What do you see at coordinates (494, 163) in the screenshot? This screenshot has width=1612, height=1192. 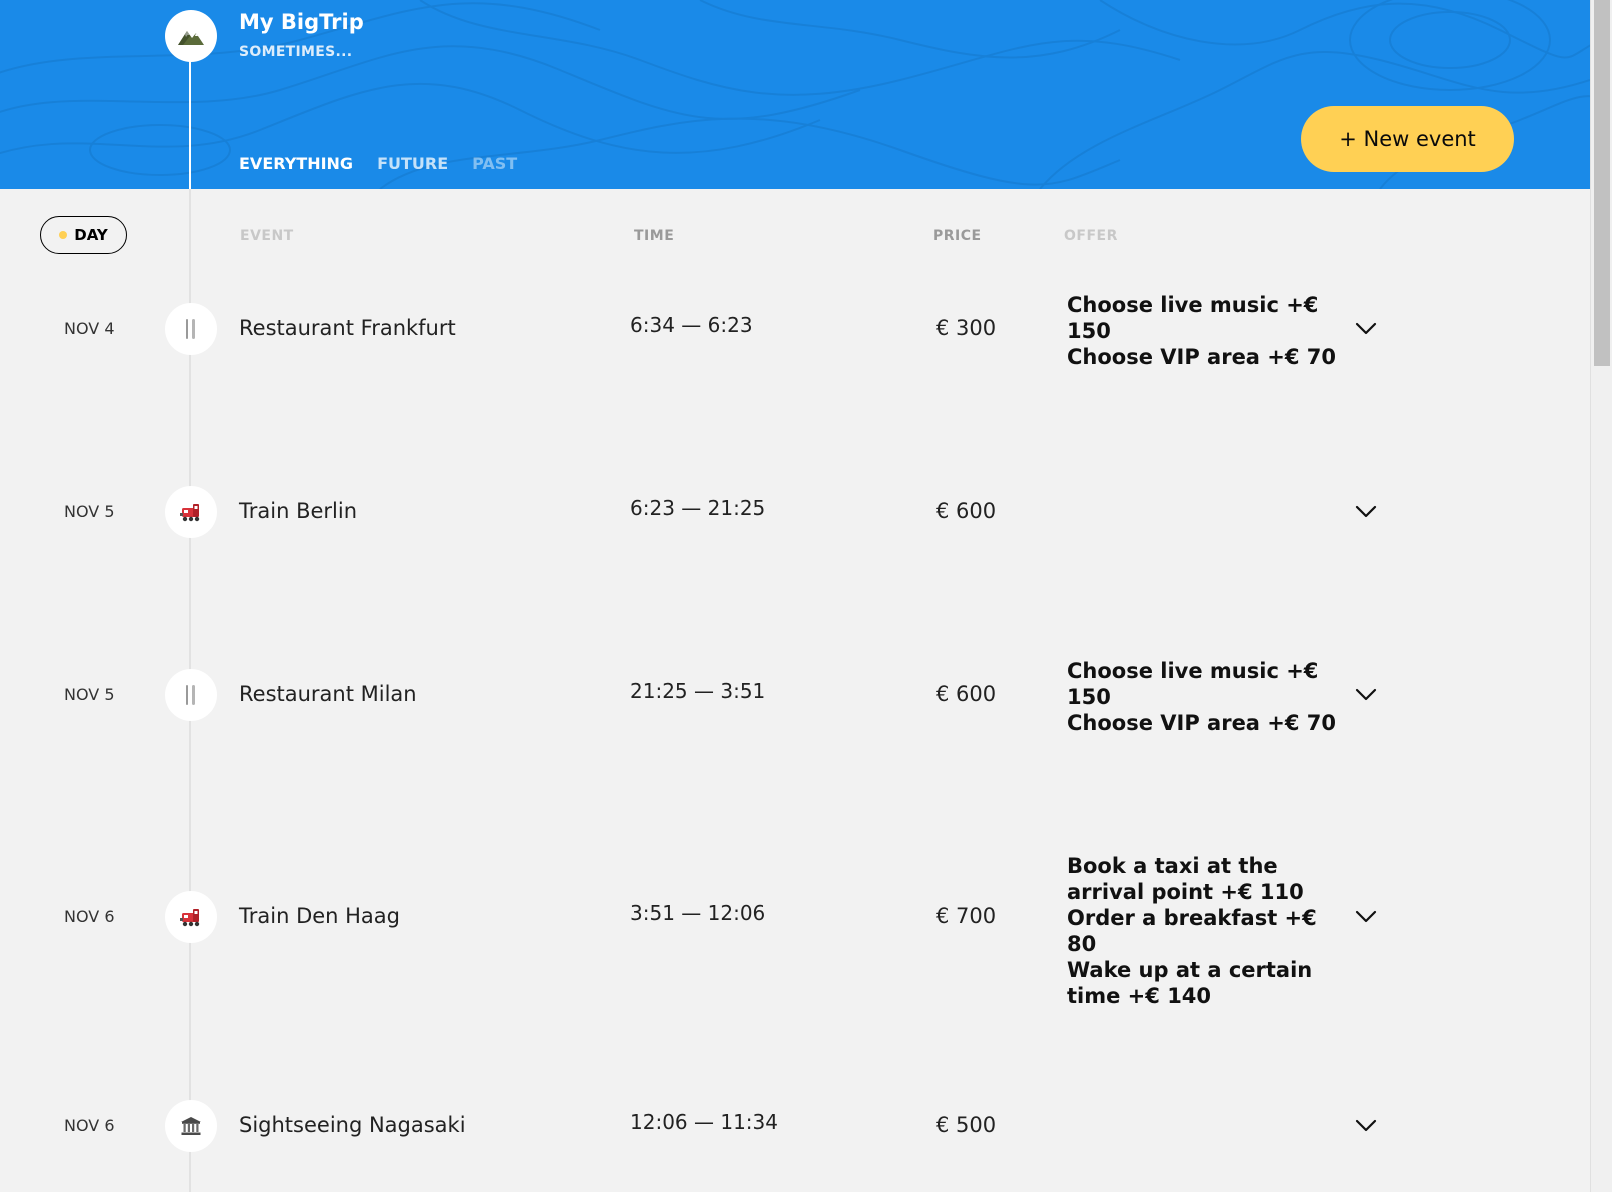 I see `filter-past: PAST` at bounding box center [494, 163].